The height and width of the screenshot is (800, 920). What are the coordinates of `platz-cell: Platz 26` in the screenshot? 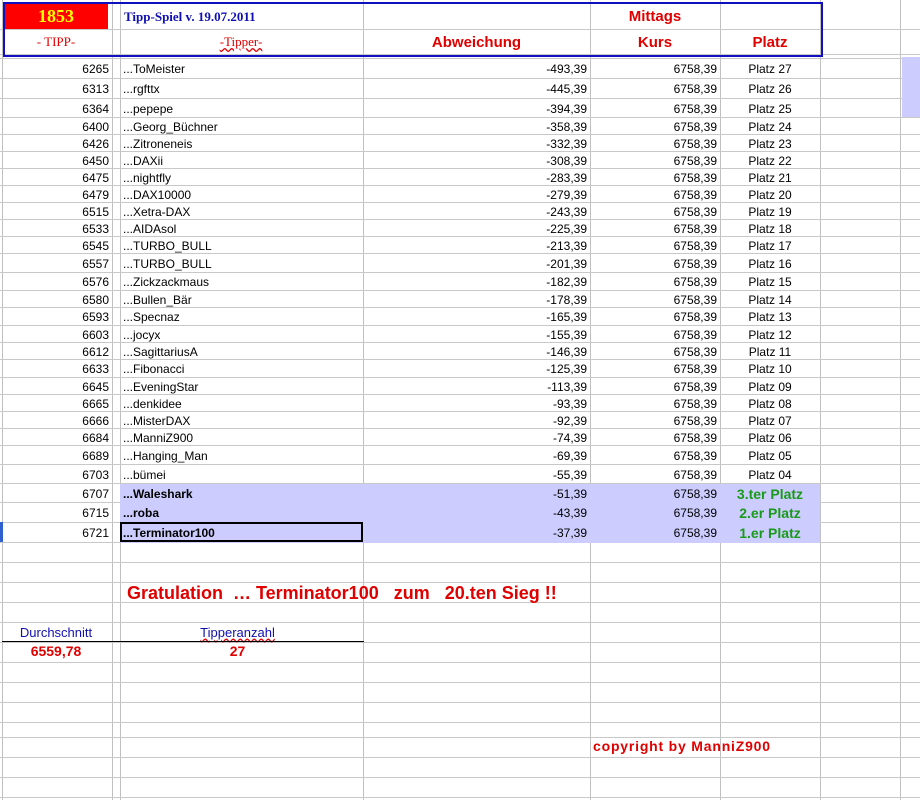 It's located at (770, 89).